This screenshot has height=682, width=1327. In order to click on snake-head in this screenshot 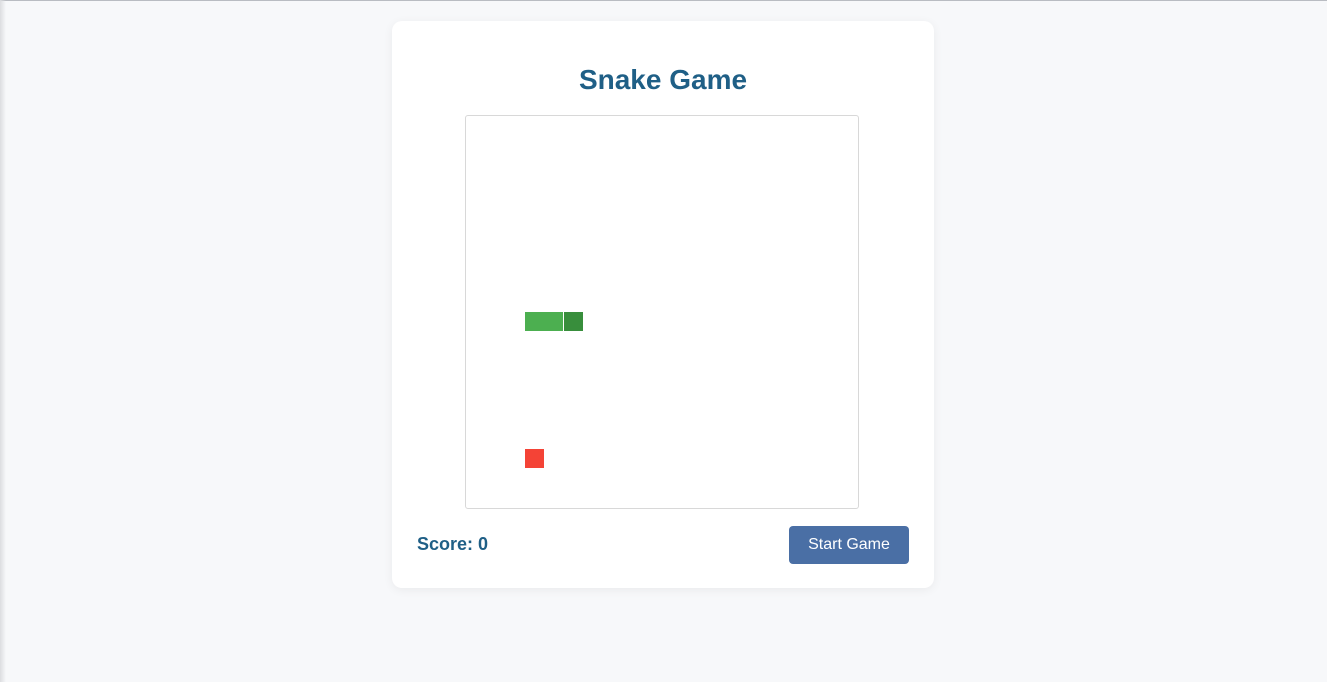, I will do `click(573, 321)`.